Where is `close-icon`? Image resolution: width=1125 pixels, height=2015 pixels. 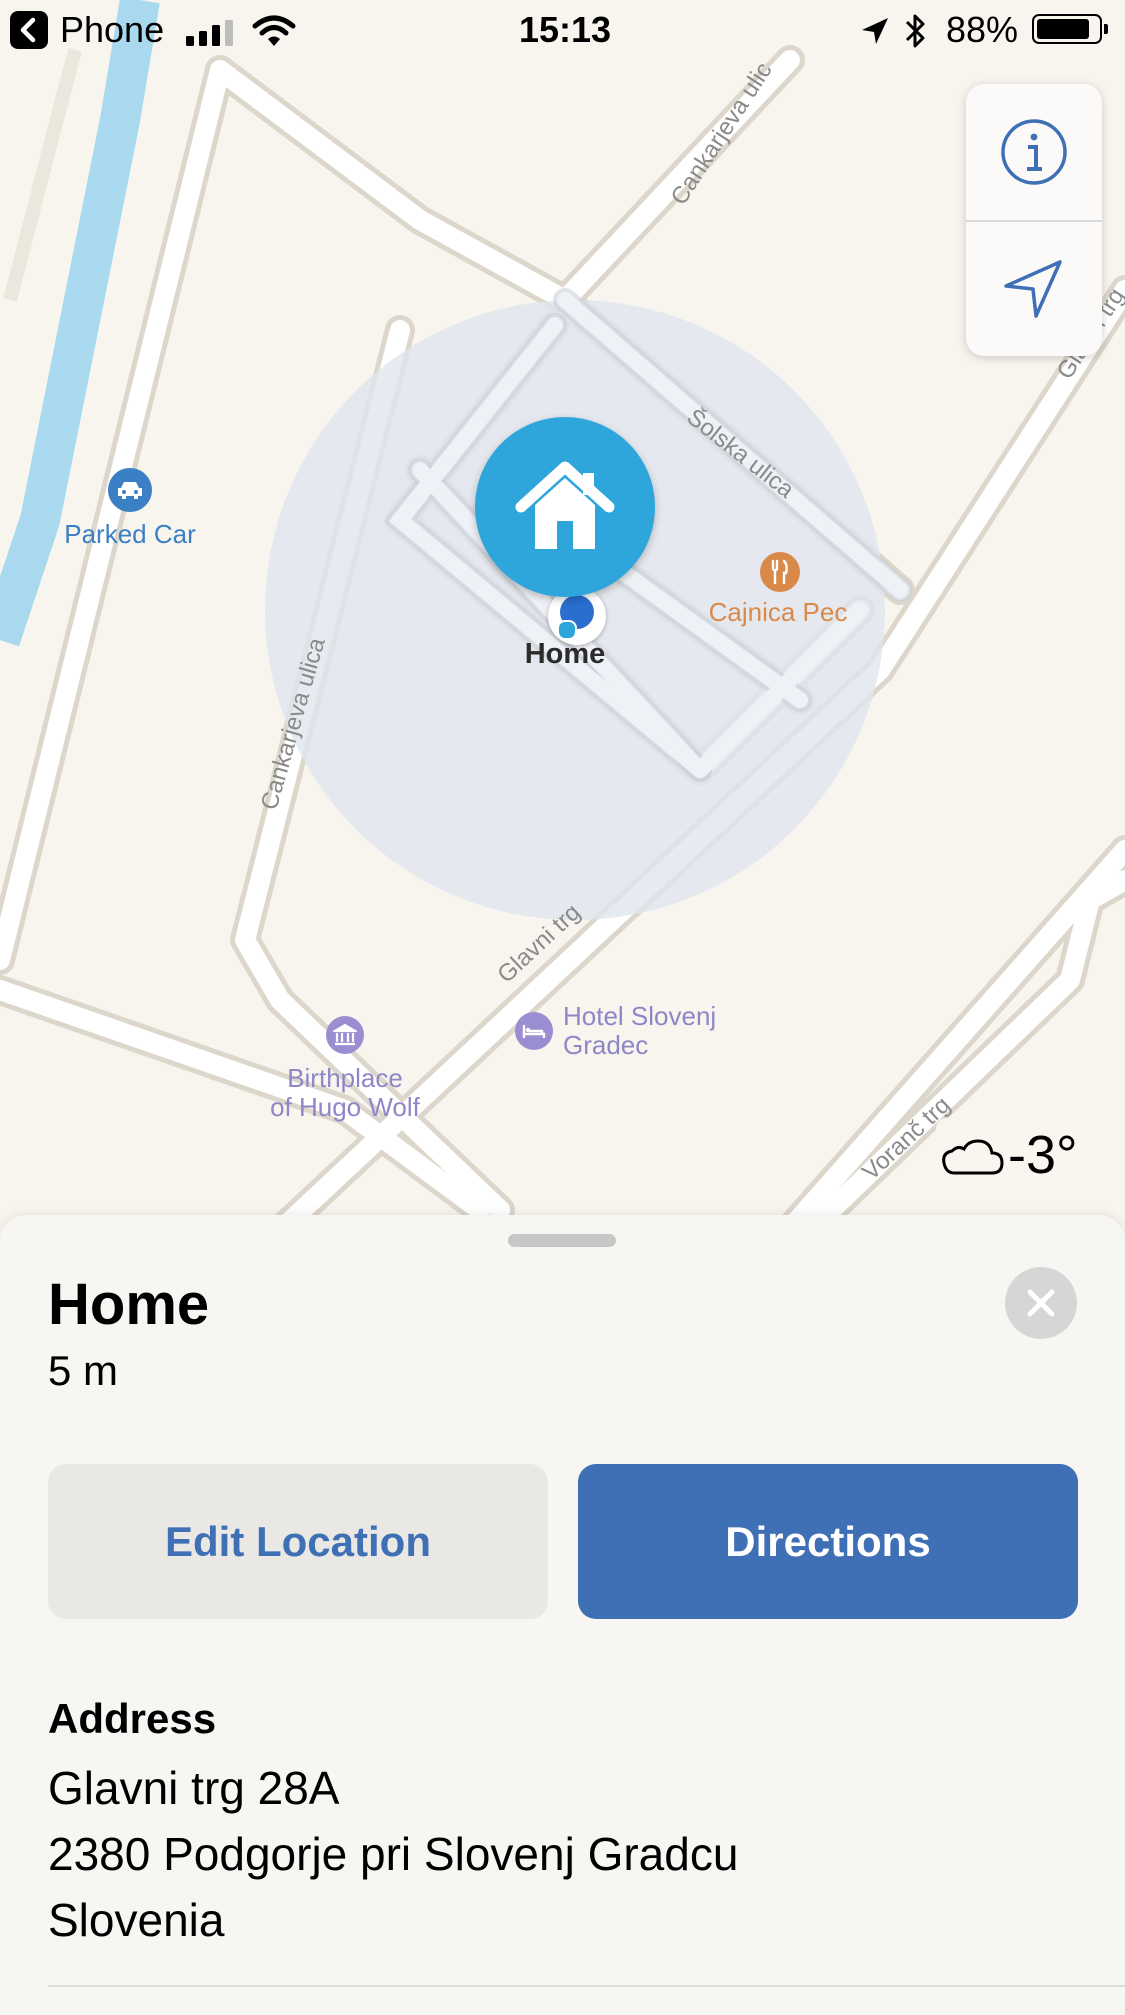
close-icon is located at coordinates (1041, 1303).